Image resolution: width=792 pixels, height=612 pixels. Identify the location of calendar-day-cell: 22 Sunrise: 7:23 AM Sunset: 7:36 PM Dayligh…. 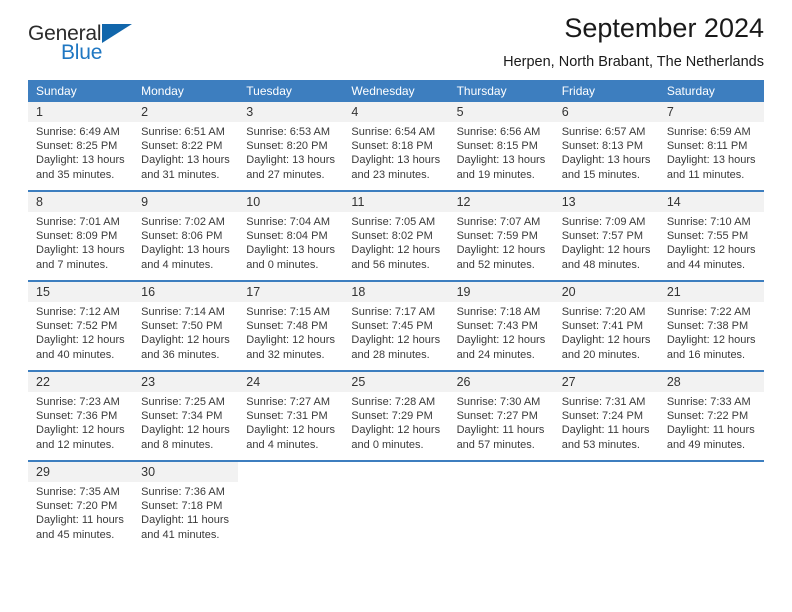
(81, 416).